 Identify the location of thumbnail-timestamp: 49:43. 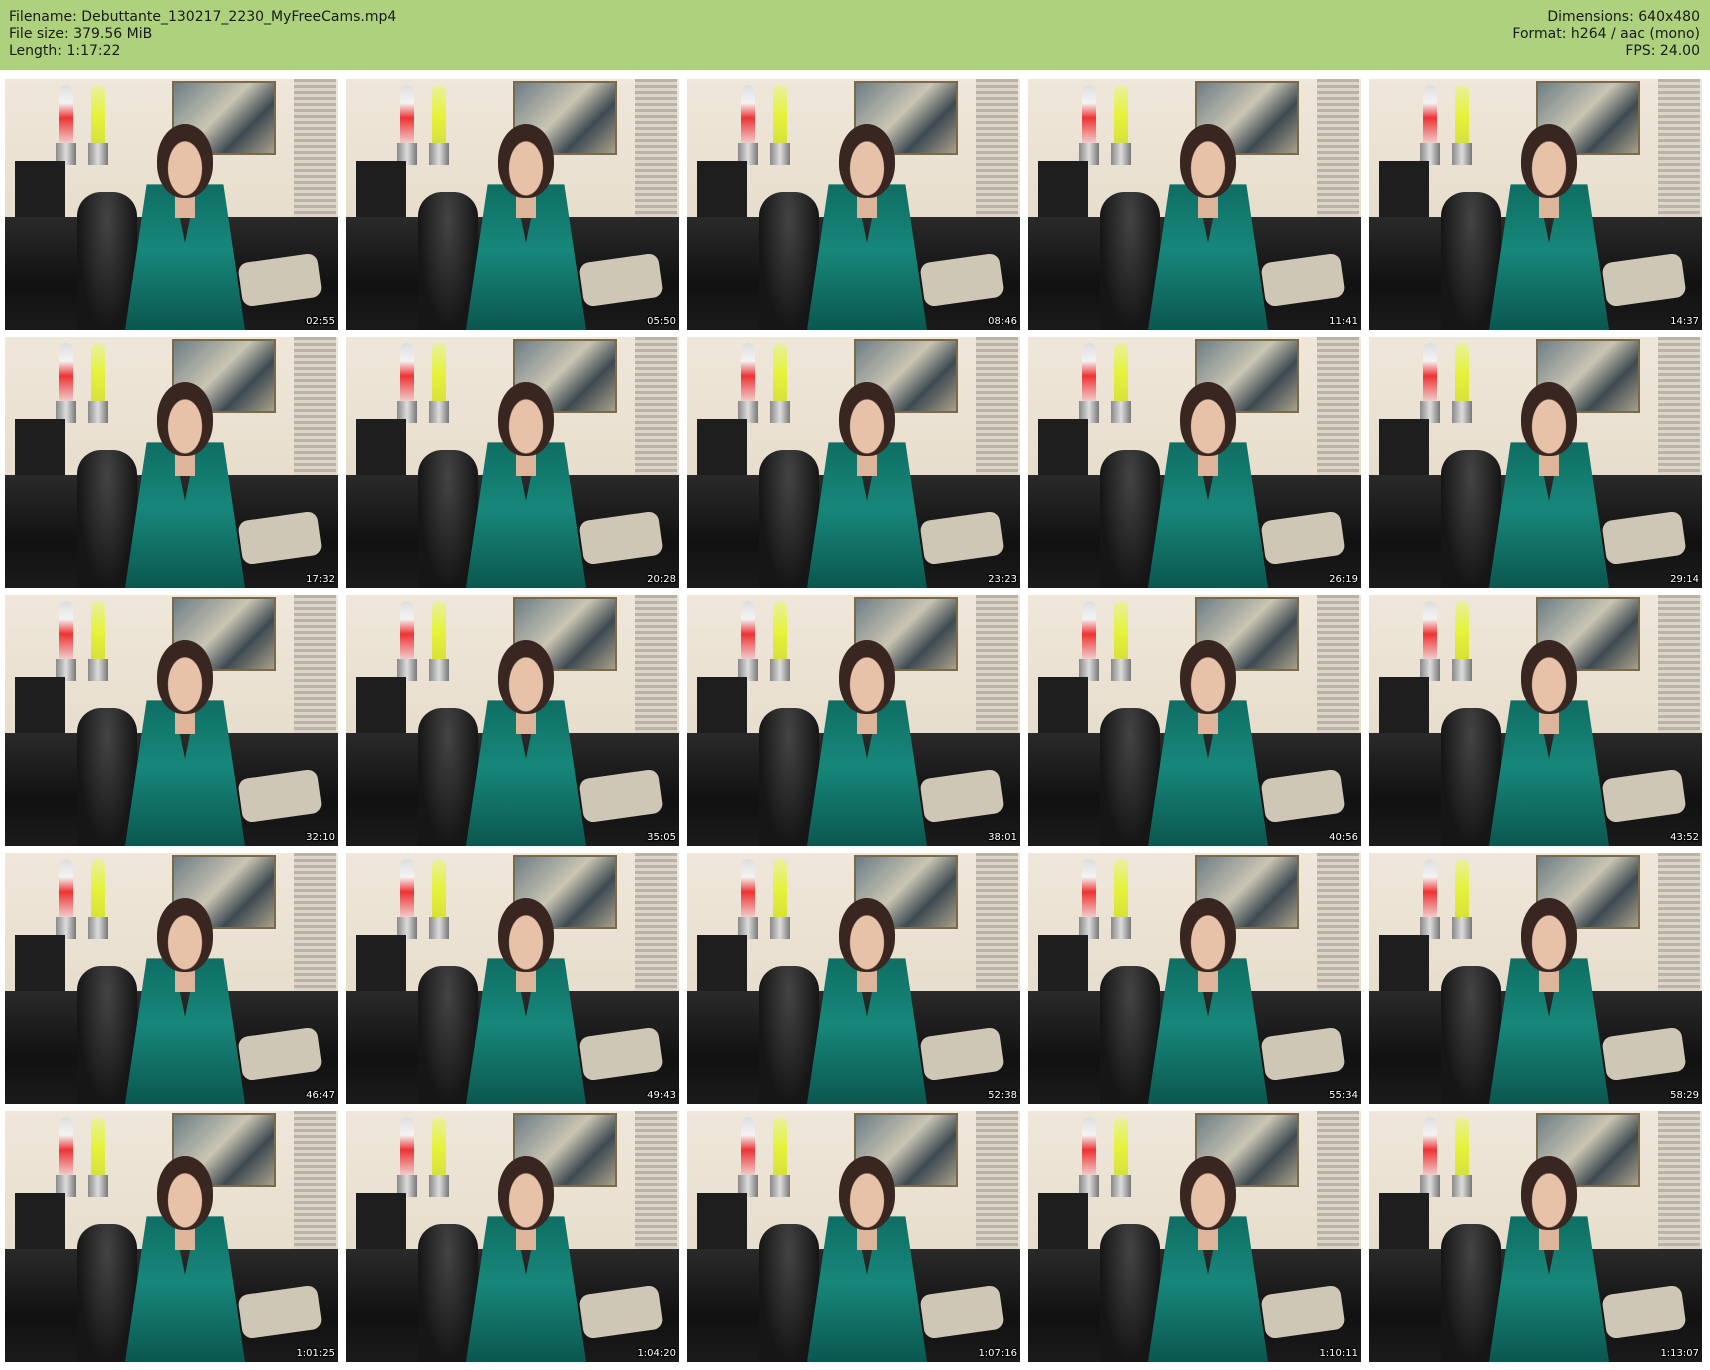
(661, 1095).